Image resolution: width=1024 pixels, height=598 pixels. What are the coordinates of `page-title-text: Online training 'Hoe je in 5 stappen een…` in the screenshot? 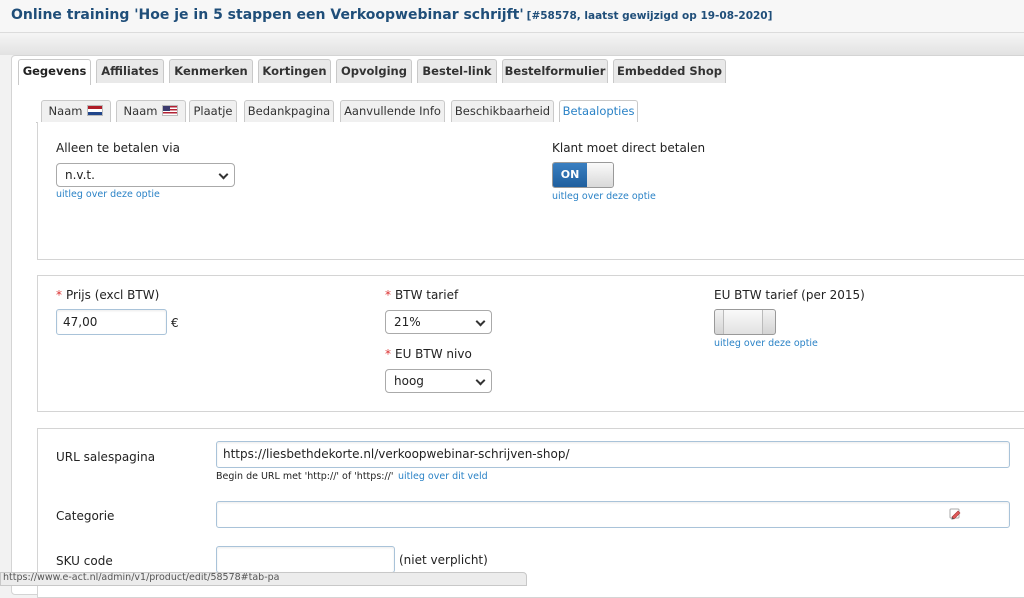 It's located at (267, 15).